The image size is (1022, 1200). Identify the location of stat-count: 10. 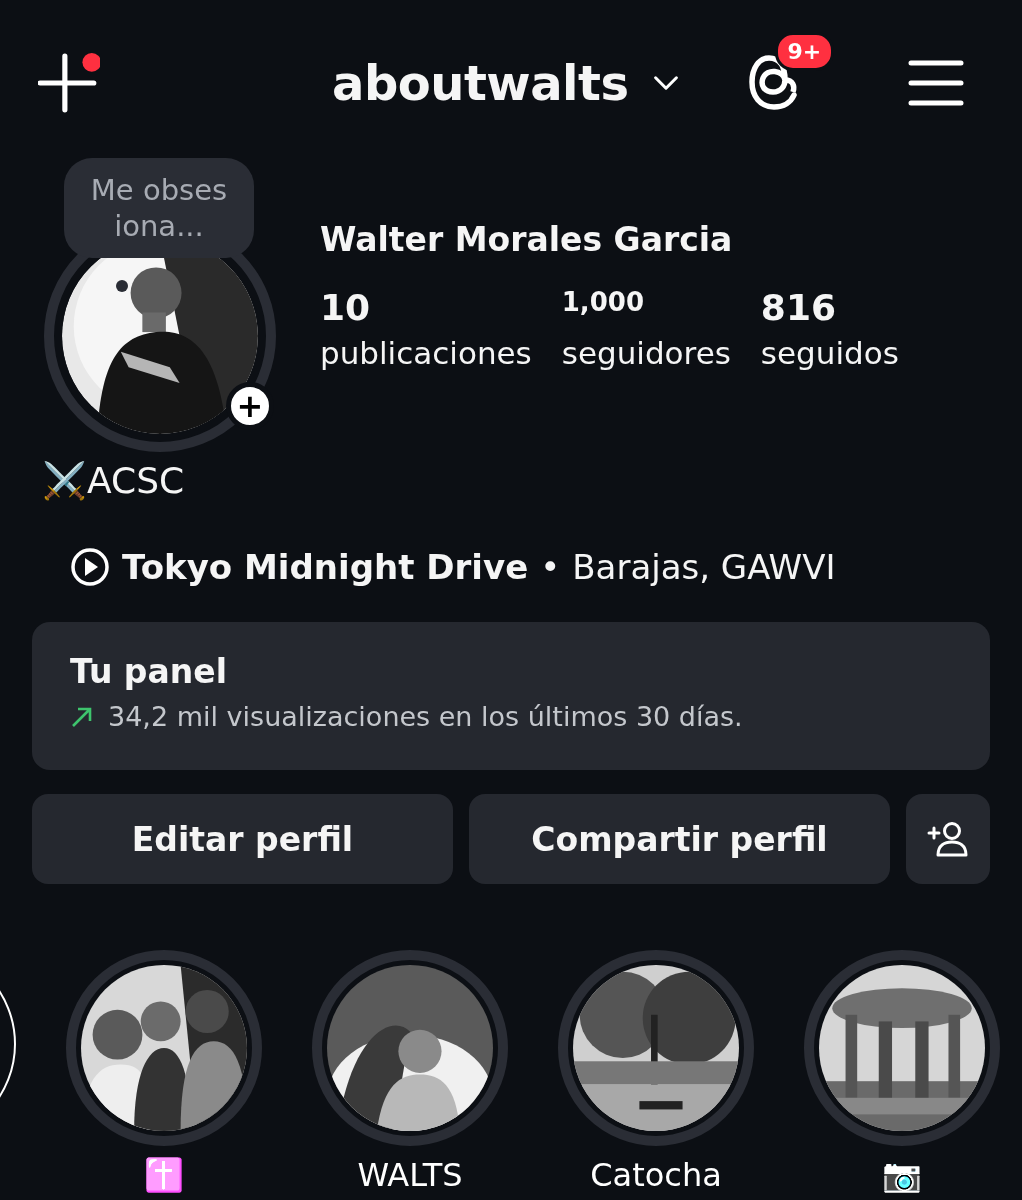
(426, 311).